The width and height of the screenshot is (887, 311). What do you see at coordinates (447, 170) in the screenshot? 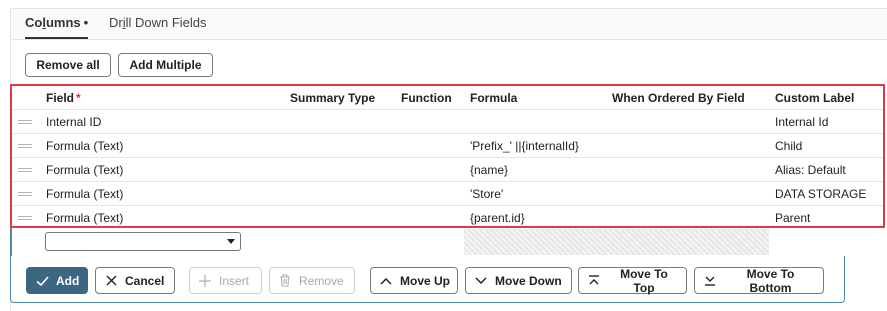
I see `table-row: Formula (Text) {name} Alias: Default` at bounding box center [447, 170].